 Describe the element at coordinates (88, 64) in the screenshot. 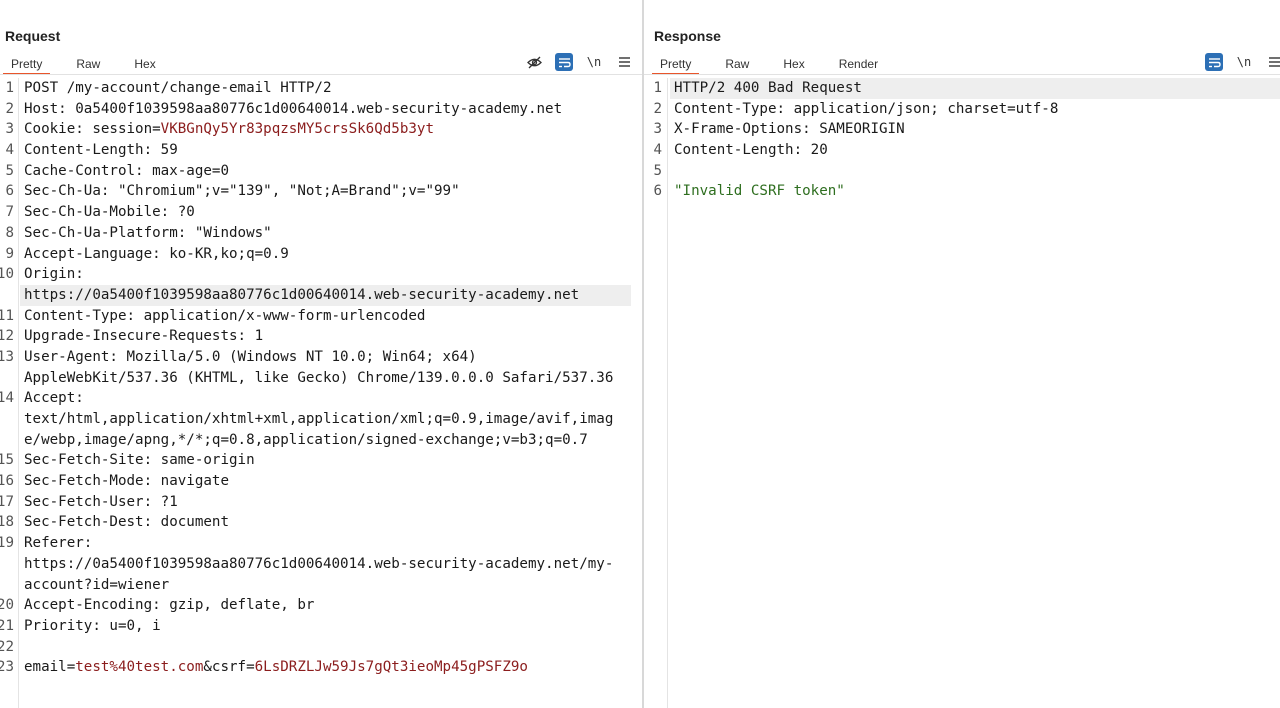

I see `request-tab-raw: Raw` at that location.